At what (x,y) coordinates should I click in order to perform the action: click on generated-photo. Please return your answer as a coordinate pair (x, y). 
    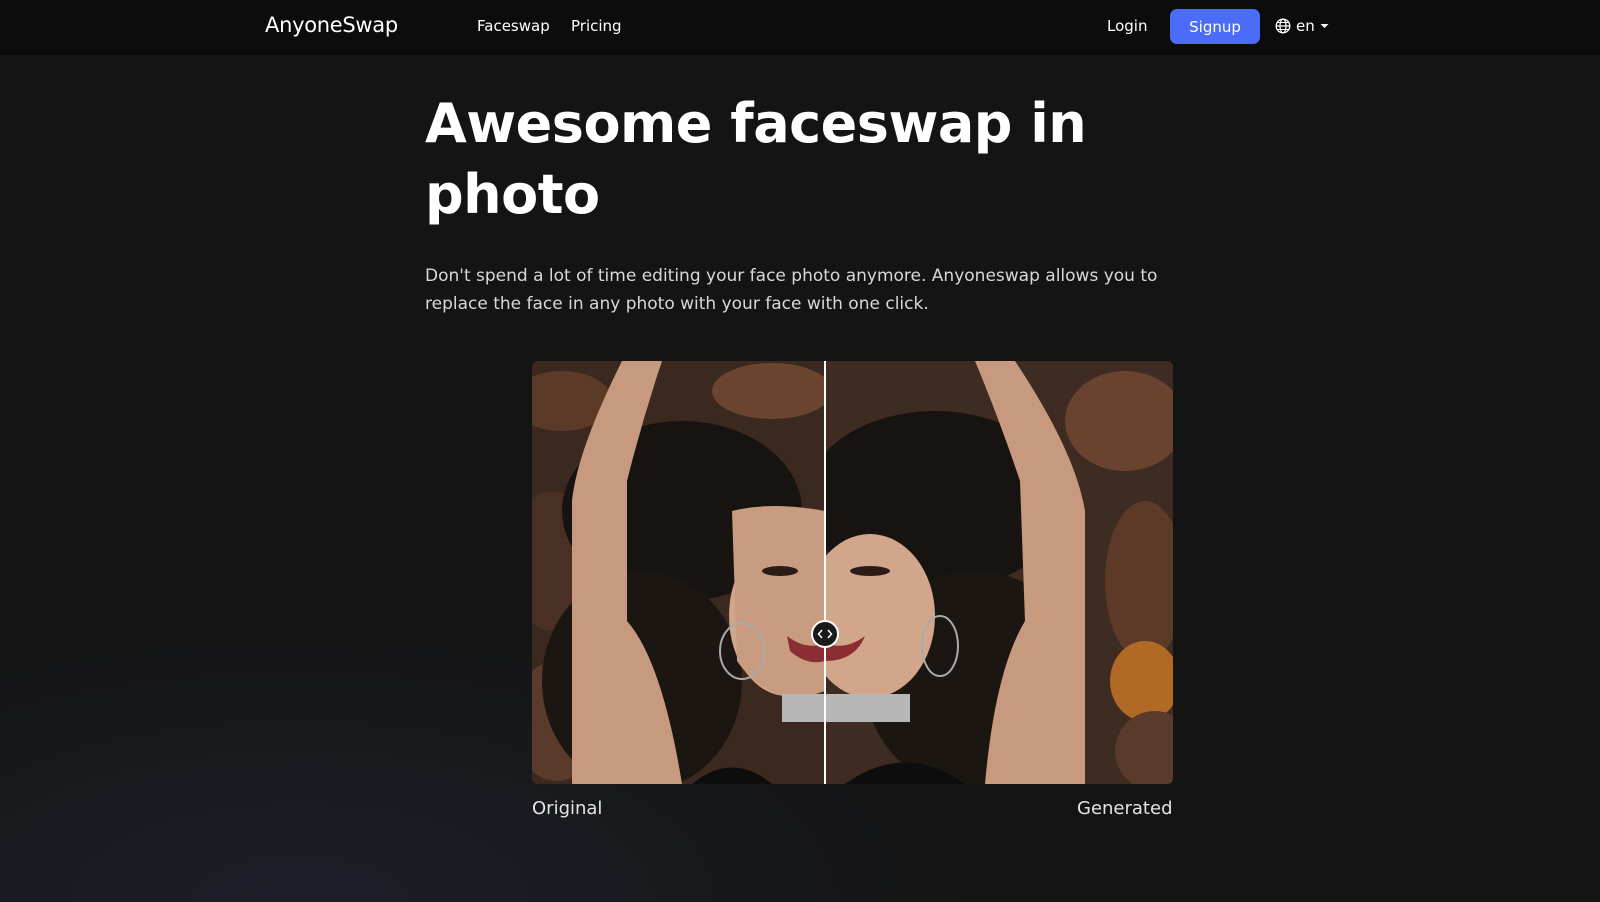
    Looking at the image, I should click on (999, 572).